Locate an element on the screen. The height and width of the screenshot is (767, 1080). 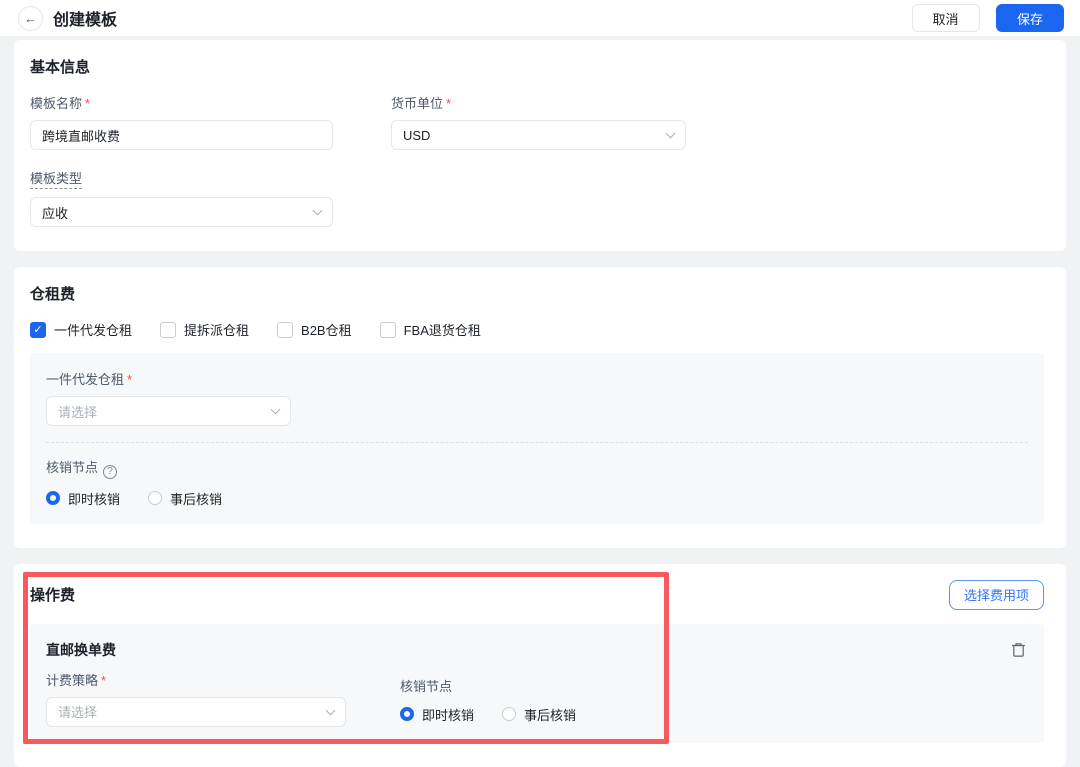
trash-icon is located at coordinates (1018, 649).